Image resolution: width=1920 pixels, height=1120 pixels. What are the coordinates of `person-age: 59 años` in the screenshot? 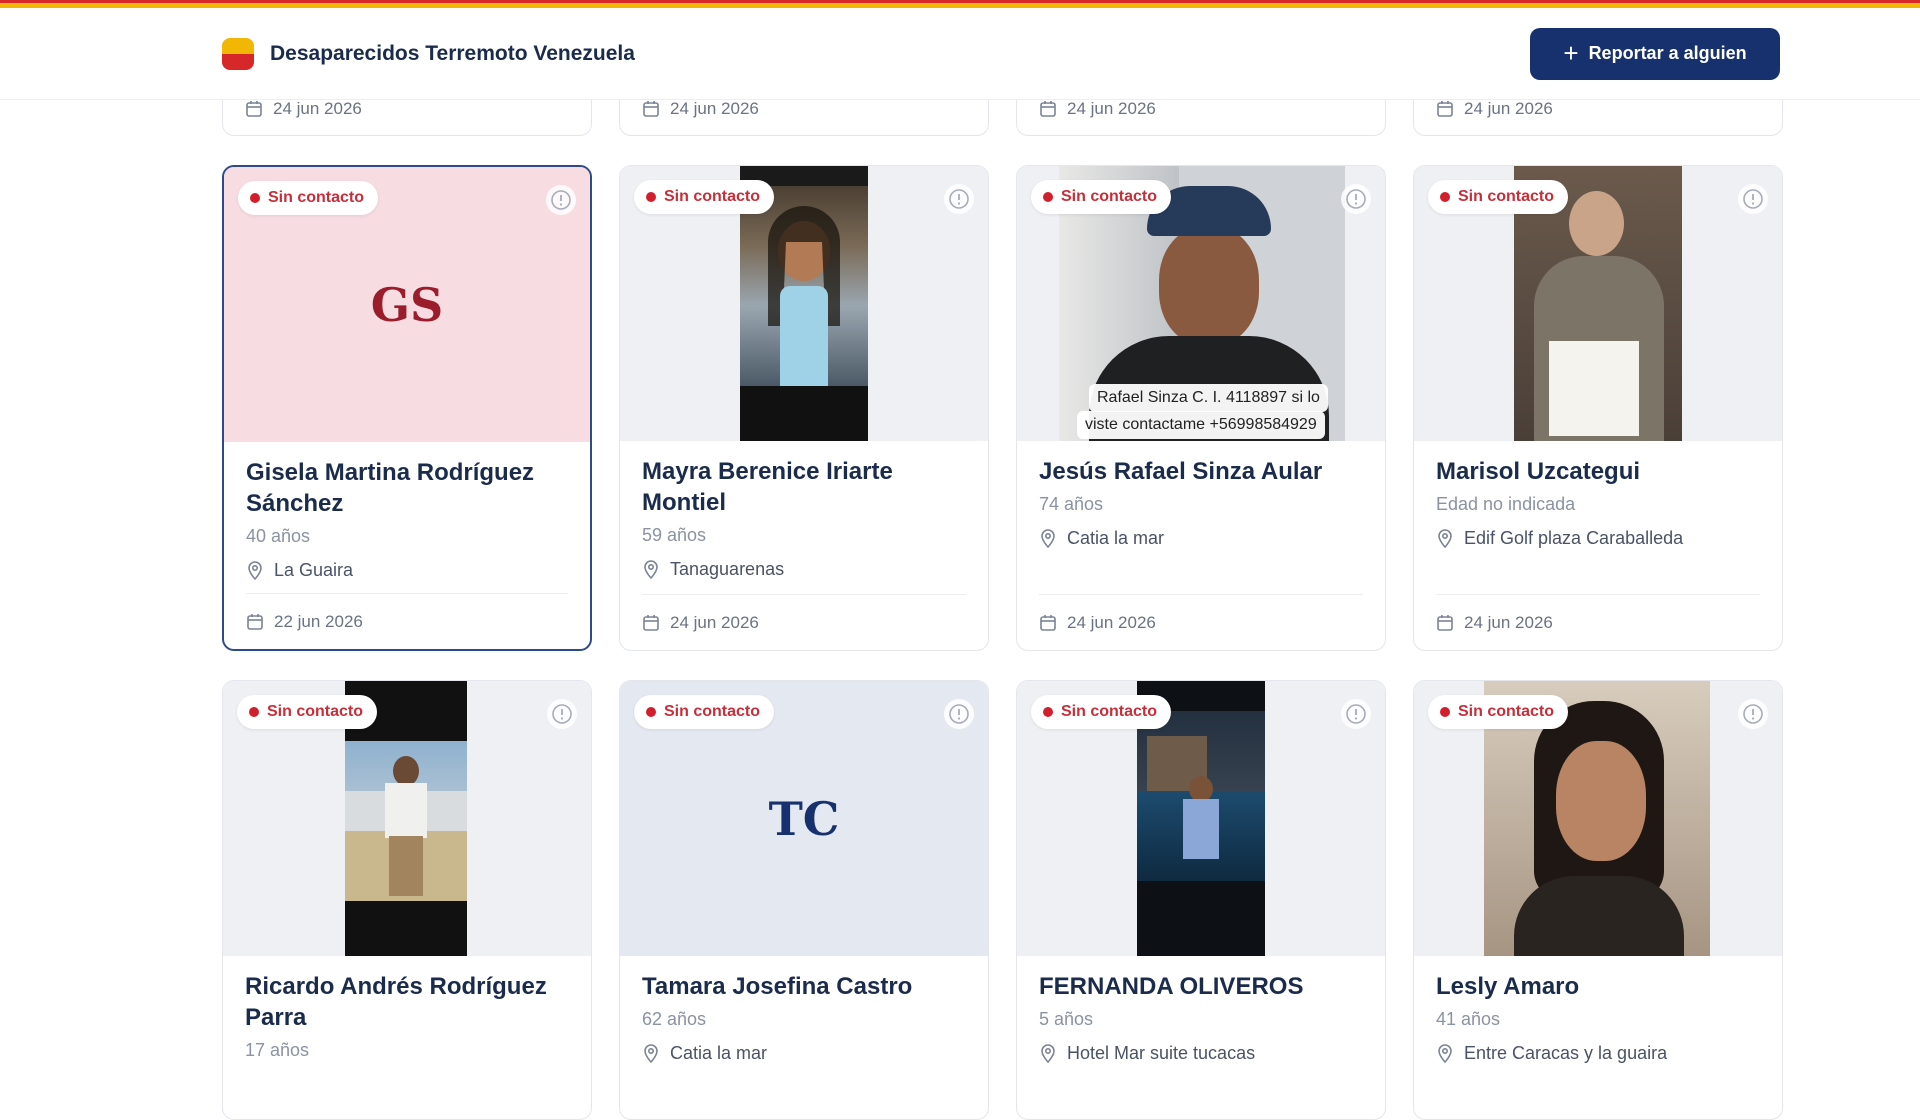 It's located at (674, 535).